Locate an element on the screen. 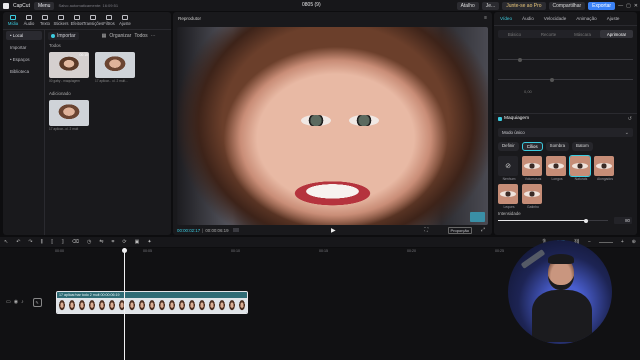 Image resolution: width=640 pixels, height=360 pixels. more-icon: ⋯ is located at coordinates (153, 36).